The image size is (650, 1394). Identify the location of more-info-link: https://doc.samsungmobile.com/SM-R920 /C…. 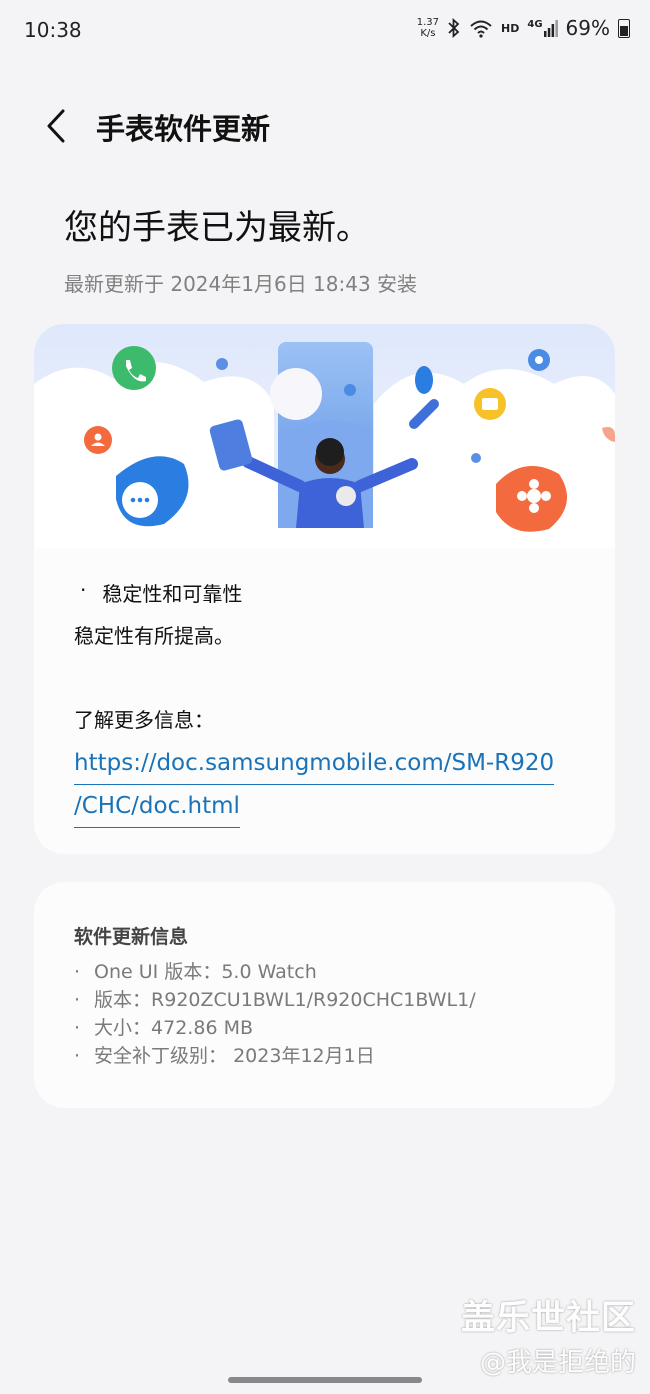
(314, 785).